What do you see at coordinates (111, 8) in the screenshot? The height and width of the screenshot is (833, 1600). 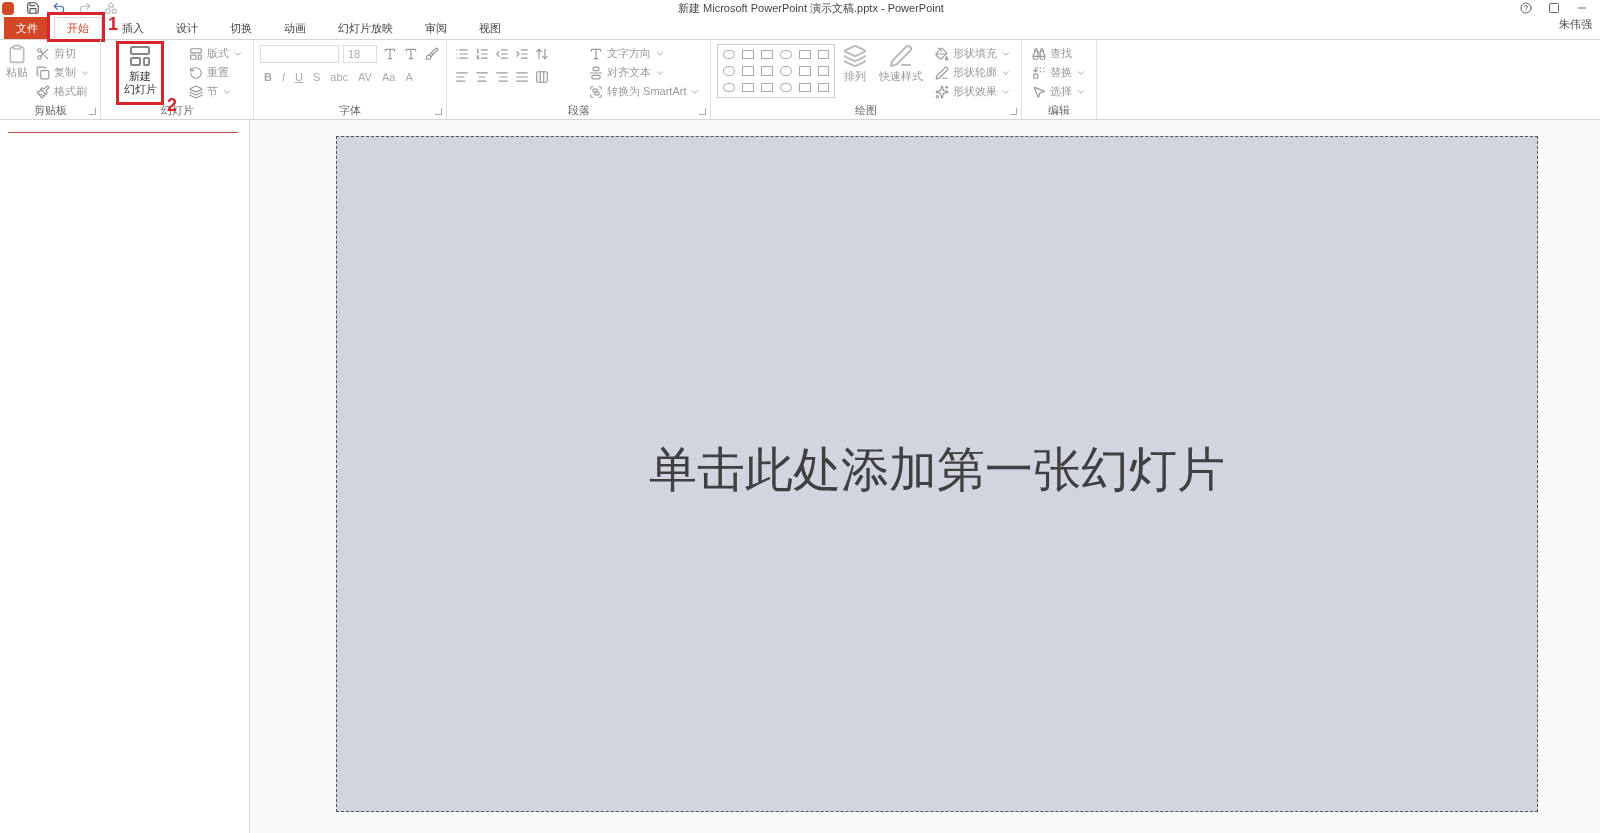 I see `touch-mode-icon` at bounding box center [111, 8].